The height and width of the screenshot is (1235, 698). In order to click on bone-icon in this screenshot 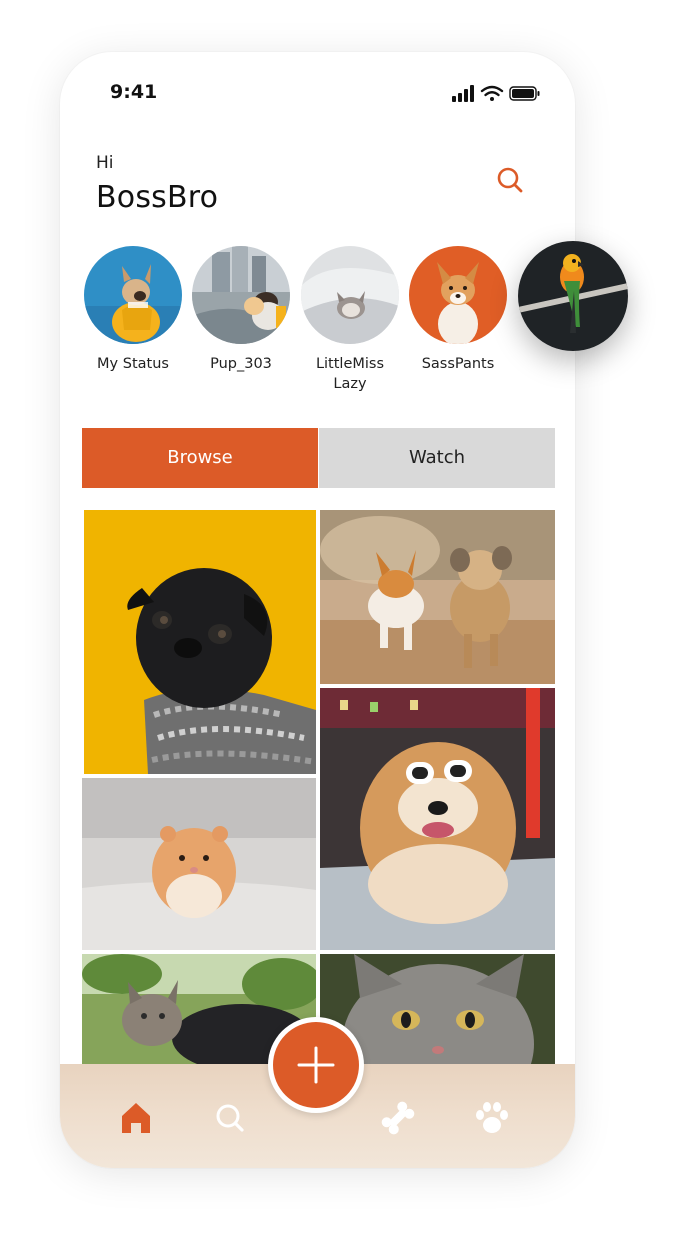, I will do `click(398, 1118)`.